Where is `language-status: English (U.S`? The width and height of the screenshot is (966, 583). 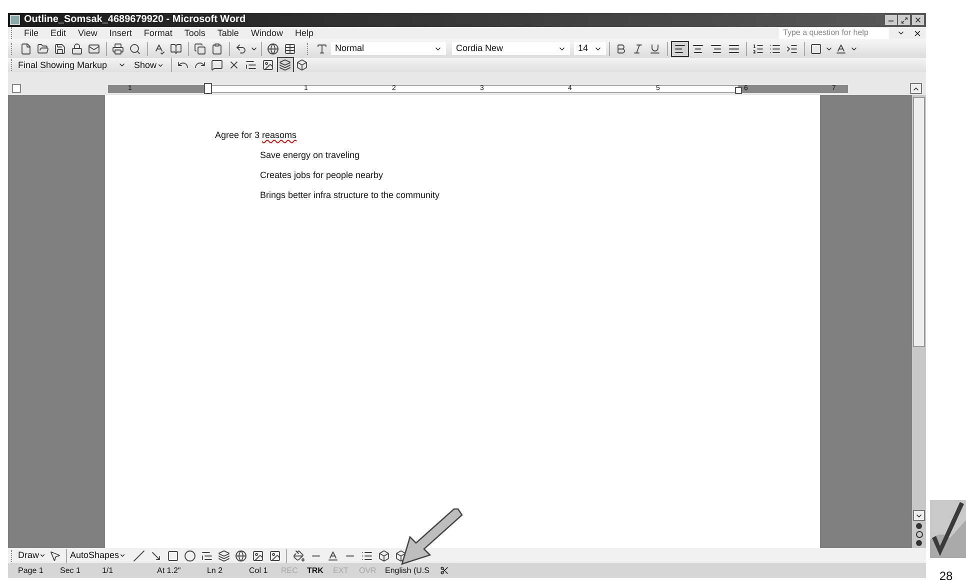
language-status: English (U.S is located at coordinates (407, 570).